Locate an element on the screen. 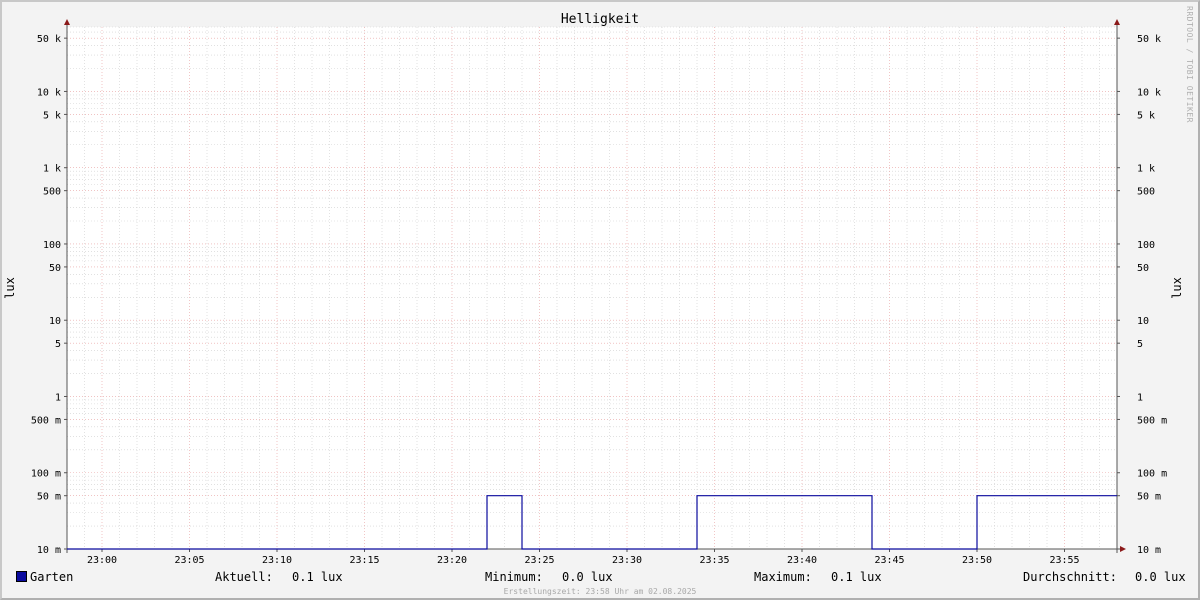 The height and width of the screenshot is (600, 1200). y-tick-label-left: 1 k is located at coordinates (52, 169).